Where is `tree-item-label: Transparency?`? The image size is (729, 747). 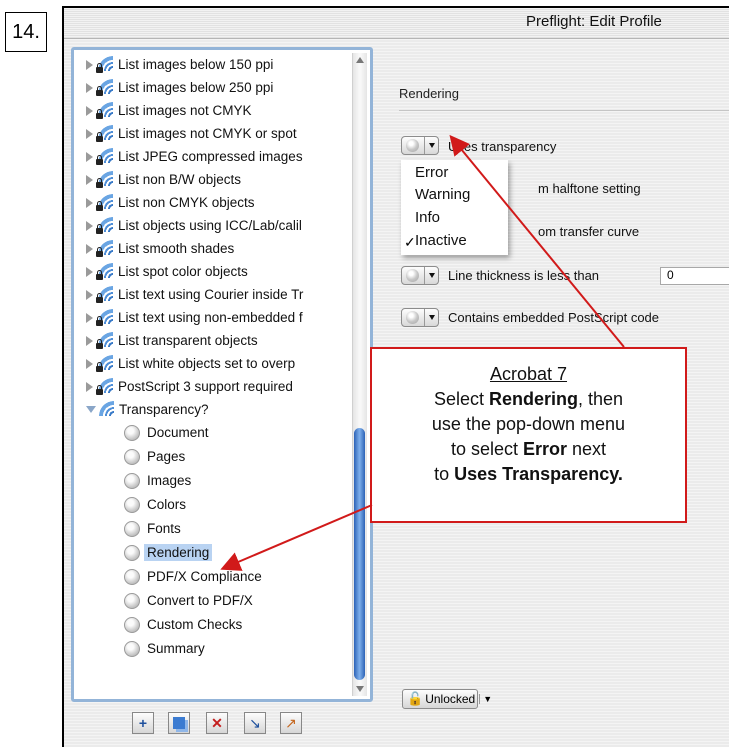 tree-item-label: Transparency? is located at coordinates (164, 409).